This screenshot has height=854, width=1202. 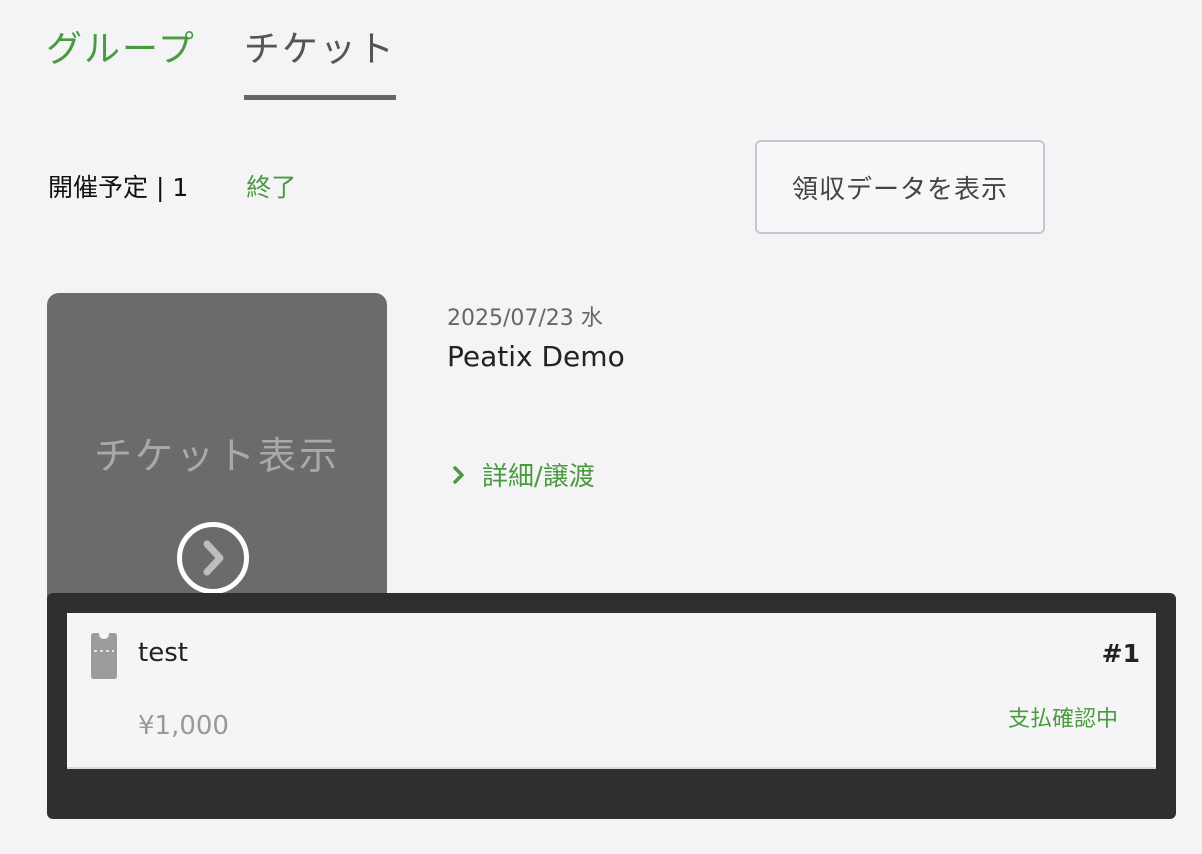 I want to click on event-title: Peatix Demo, so click(x=536, y=356).